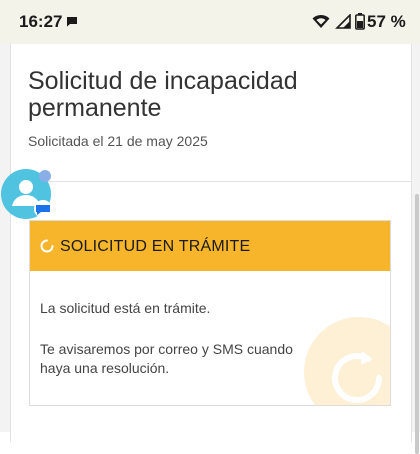  I want to click on status-message: La solicitud está en trámite., so click(125, 308).